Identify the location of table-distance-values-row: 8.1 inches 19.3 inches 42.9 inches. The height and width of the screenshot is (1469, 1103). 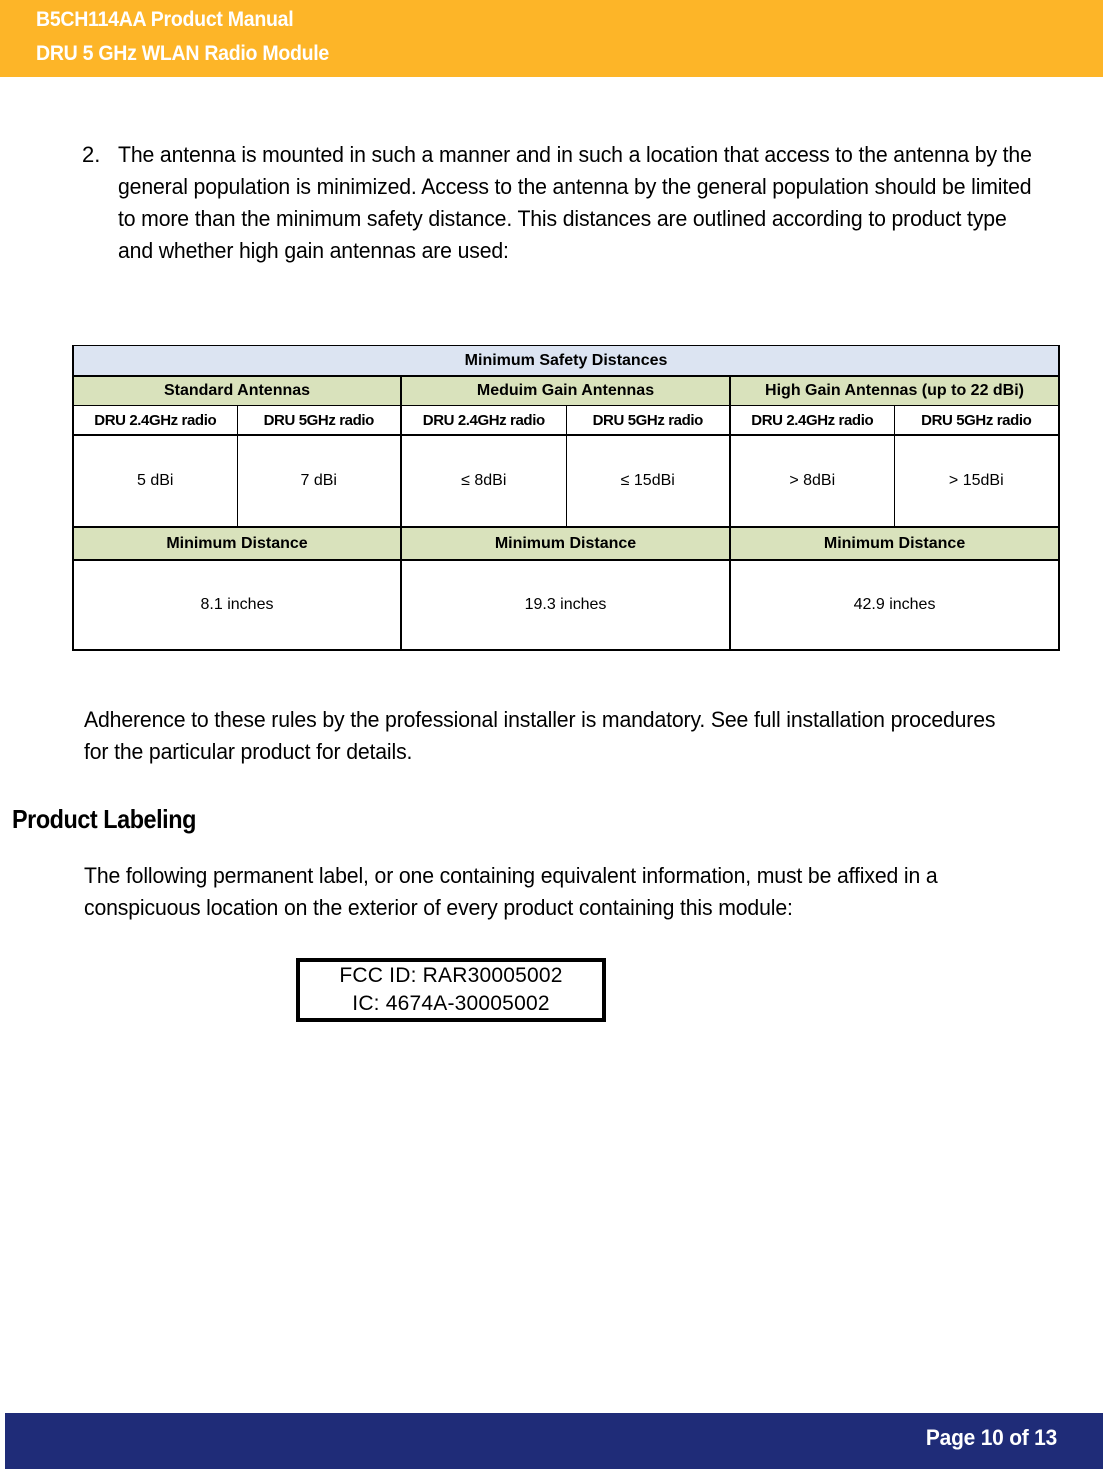
(566, 605).